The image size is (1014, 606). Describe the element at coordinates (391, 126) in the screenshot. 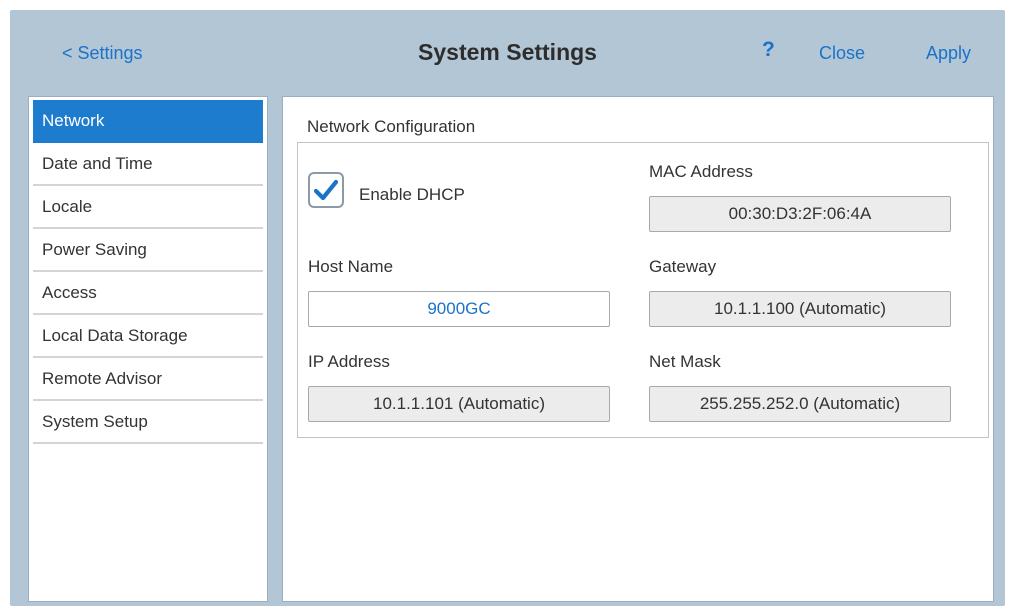

I see `section-title: Network Configuration` at that location.